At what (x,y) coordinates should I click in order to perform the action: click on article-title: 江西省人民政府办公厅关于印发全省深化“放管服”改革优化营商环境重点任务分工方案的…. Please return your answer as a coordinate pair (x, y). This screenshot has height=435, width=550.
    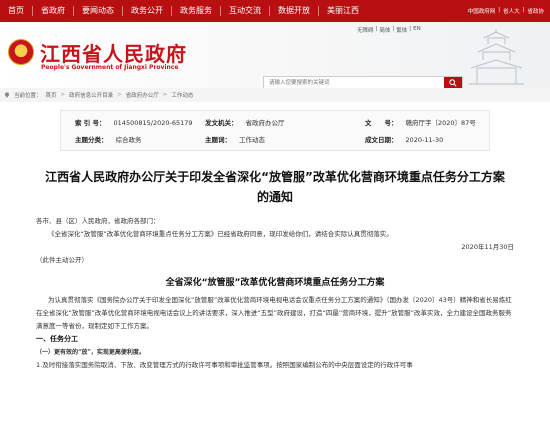
    Looking at the image, I should click on (275, 187).